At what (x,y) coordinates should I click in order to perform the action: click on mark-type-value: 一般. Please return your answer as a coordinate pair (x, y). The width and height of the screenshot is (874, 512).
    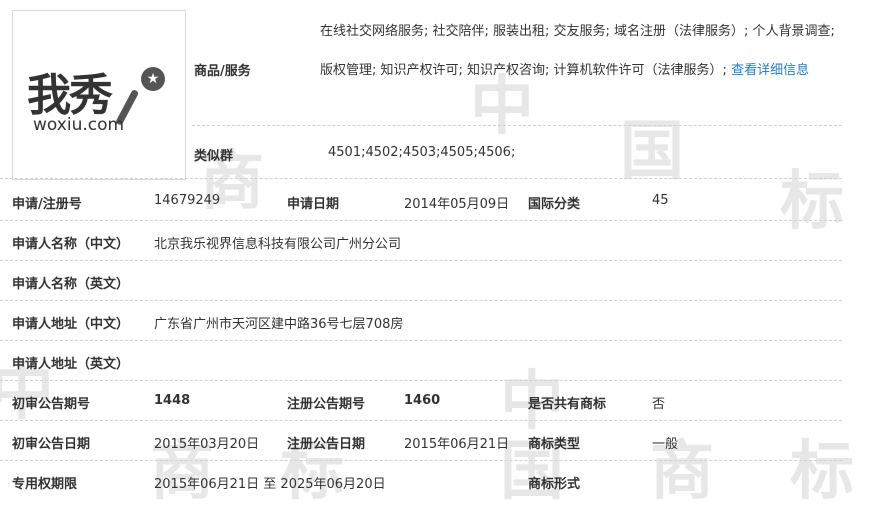
    Looking at the image, I should click on (665, 444).